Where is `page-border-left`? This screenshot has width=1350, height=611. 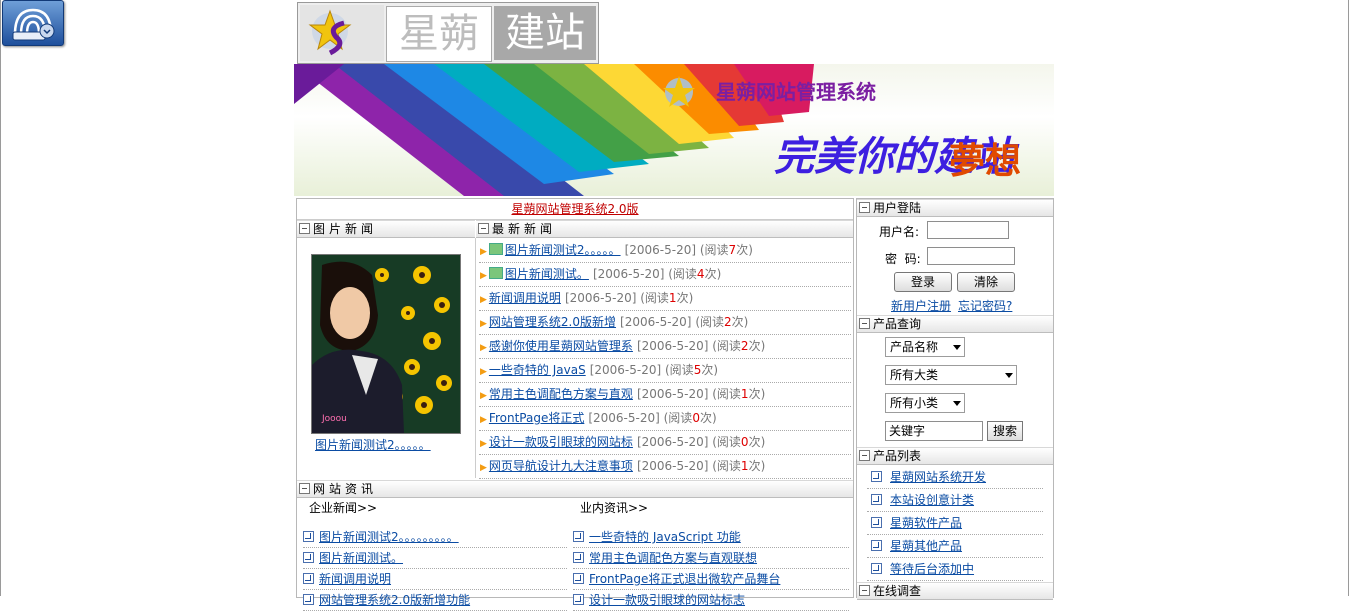
page-border-left is located at coordinates (0, 298).